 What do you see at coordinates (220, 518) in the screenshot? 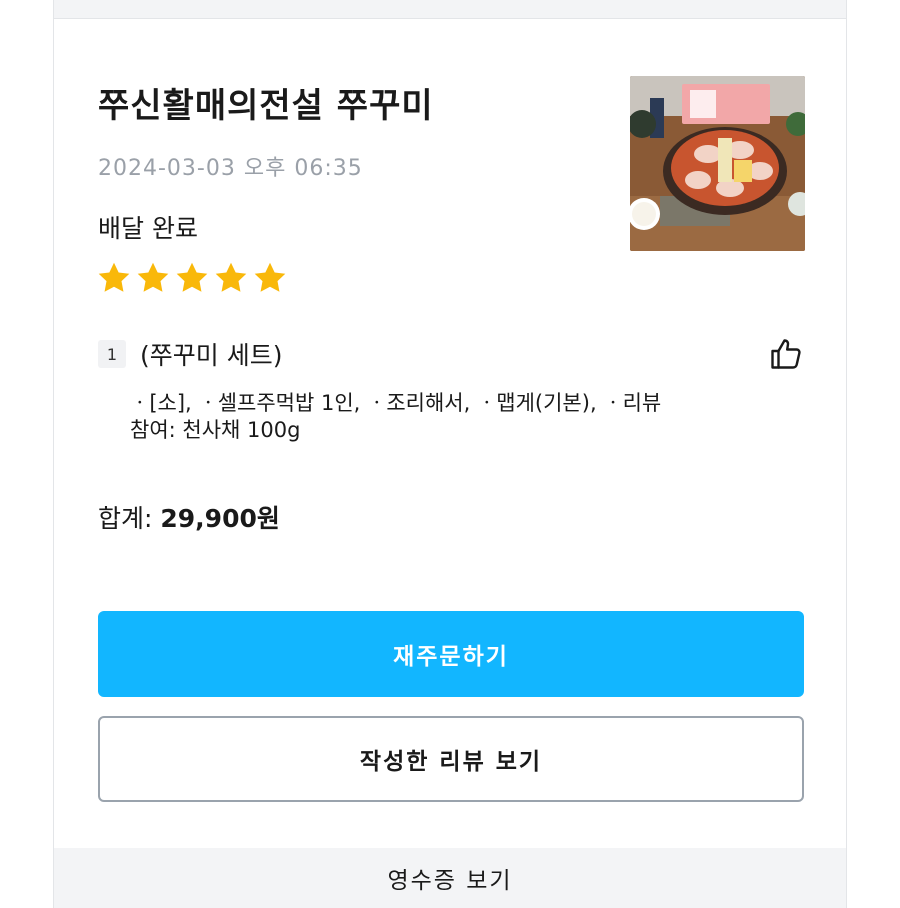
I see `total-amount: 29,900원` at bounding box center [220, 518].